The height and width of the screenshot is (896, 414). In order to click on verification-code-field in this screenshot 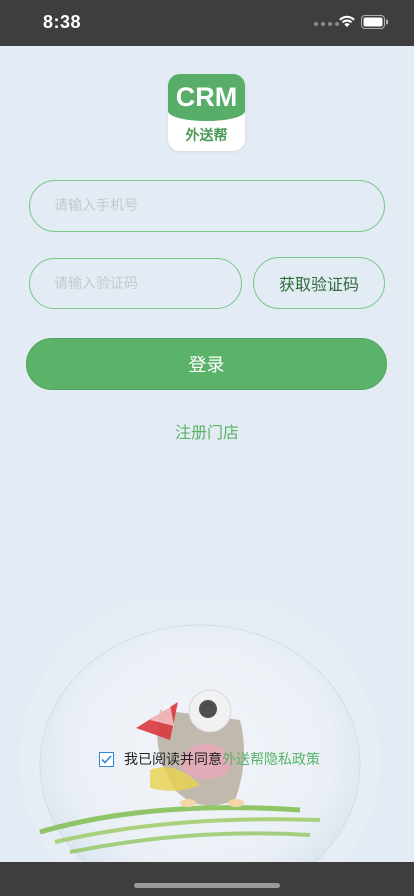, I will do `click(135, 283)`.